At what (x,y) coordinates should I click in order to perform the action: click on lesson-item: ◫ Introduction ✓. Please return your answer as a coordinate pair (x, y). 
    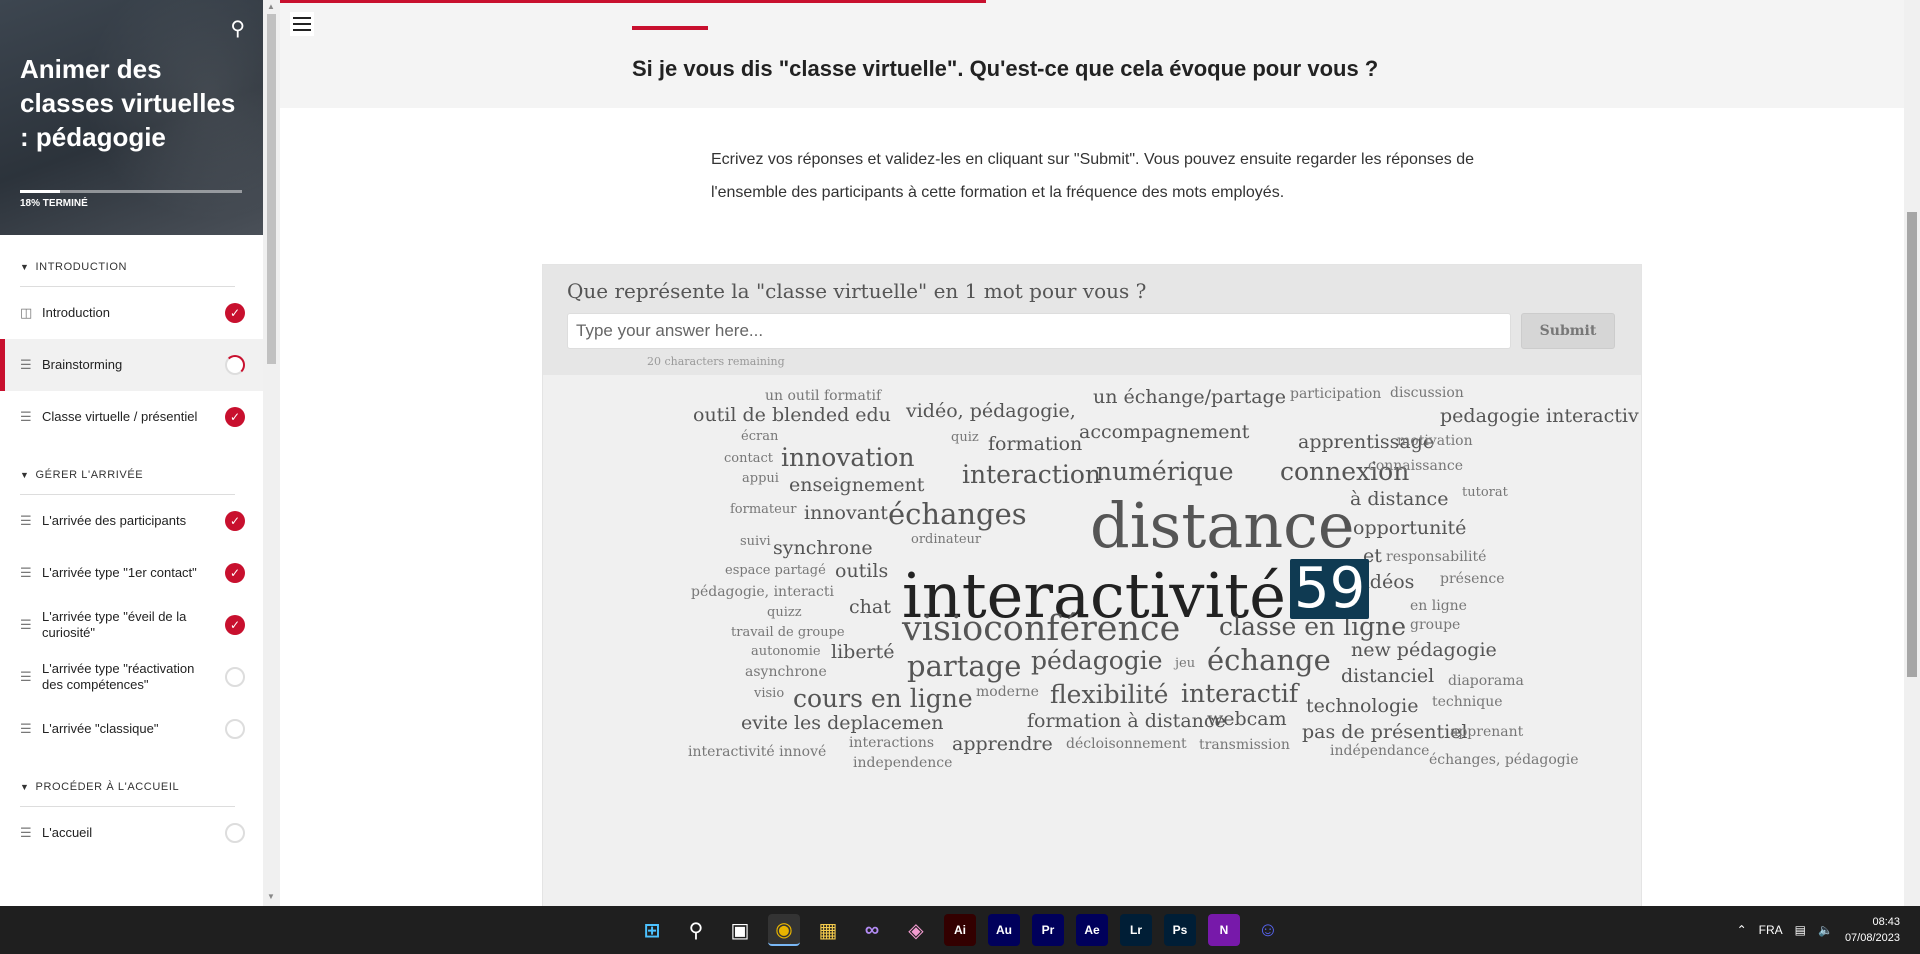
    Looking at the image, I should click on (131, 313).